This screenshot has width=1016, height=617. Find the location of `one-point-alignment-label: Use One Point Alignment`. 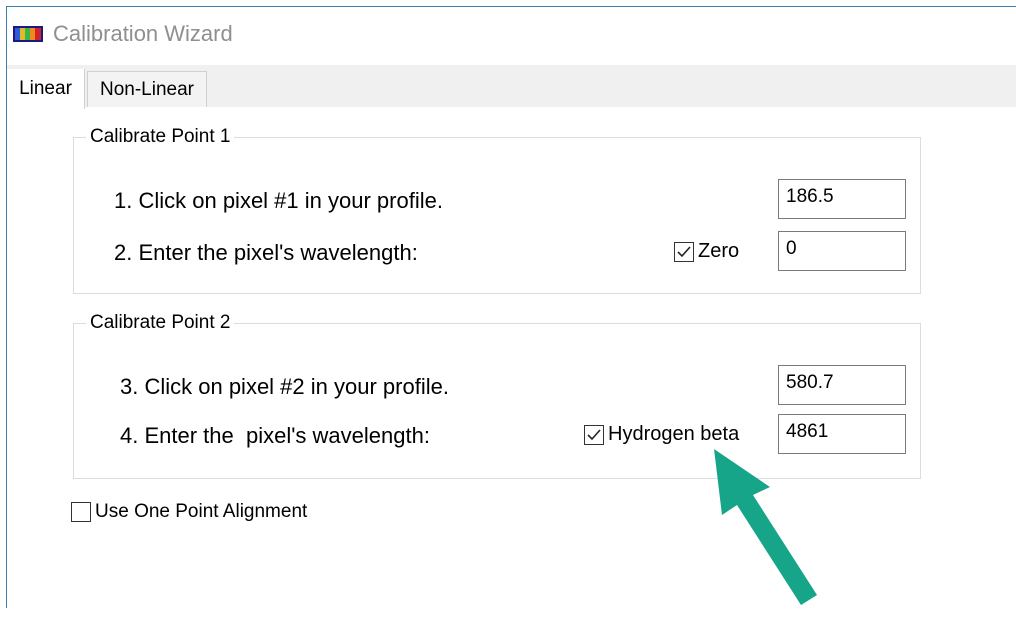

one-point-alignment-label: Use One Point Alignment is located at coordinates (201, 511).